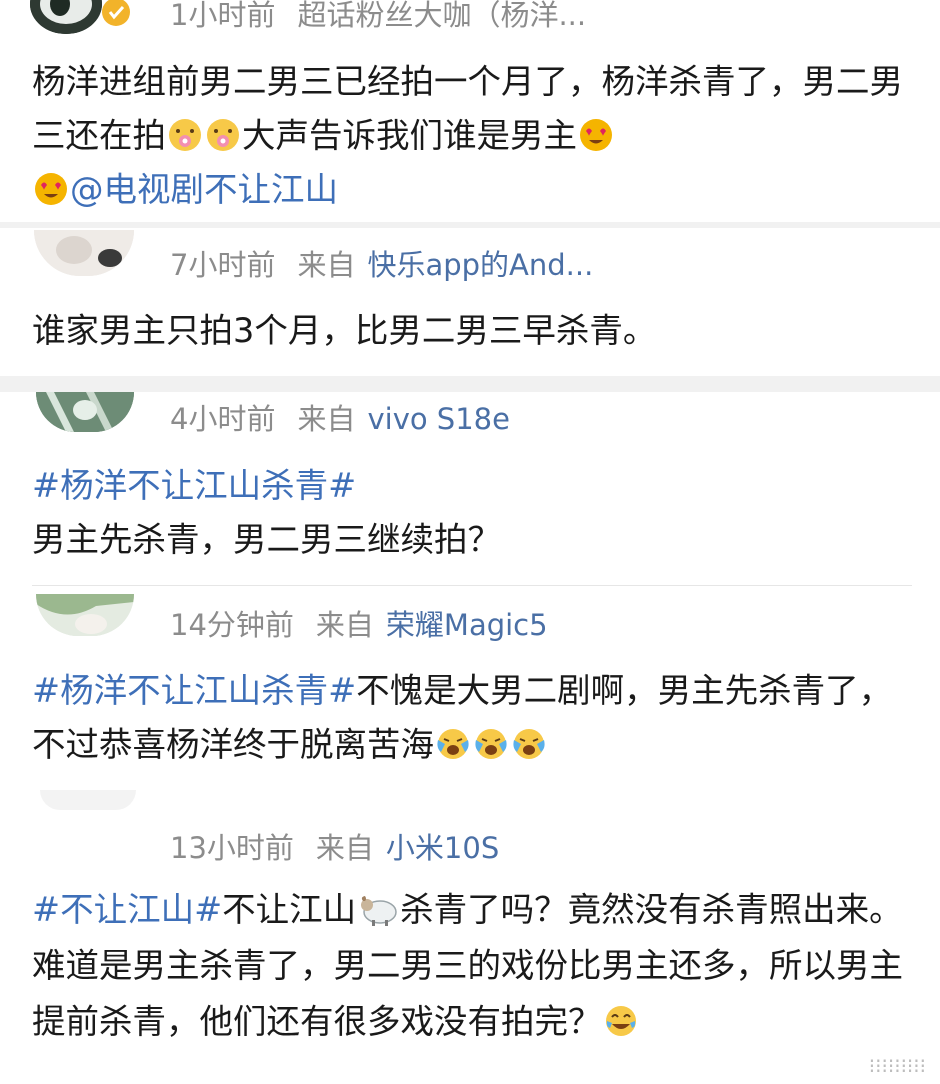  I want to click on mention-link: @电视剧不让江山, so click(204, 189).